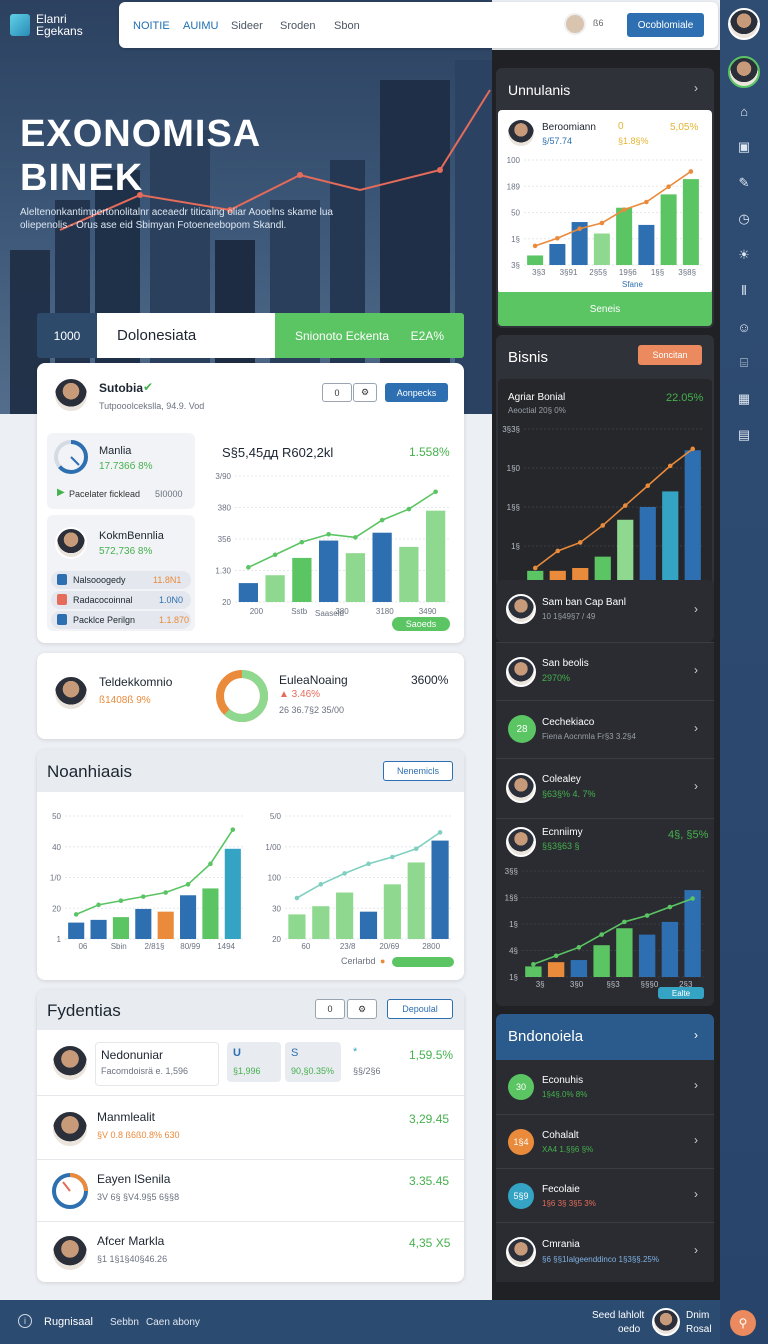  What do you see at coordinates (429, 1119) in the screenshot?
I see `fydent-row-value: 3,29.45` at bounding box center [429, 1119].